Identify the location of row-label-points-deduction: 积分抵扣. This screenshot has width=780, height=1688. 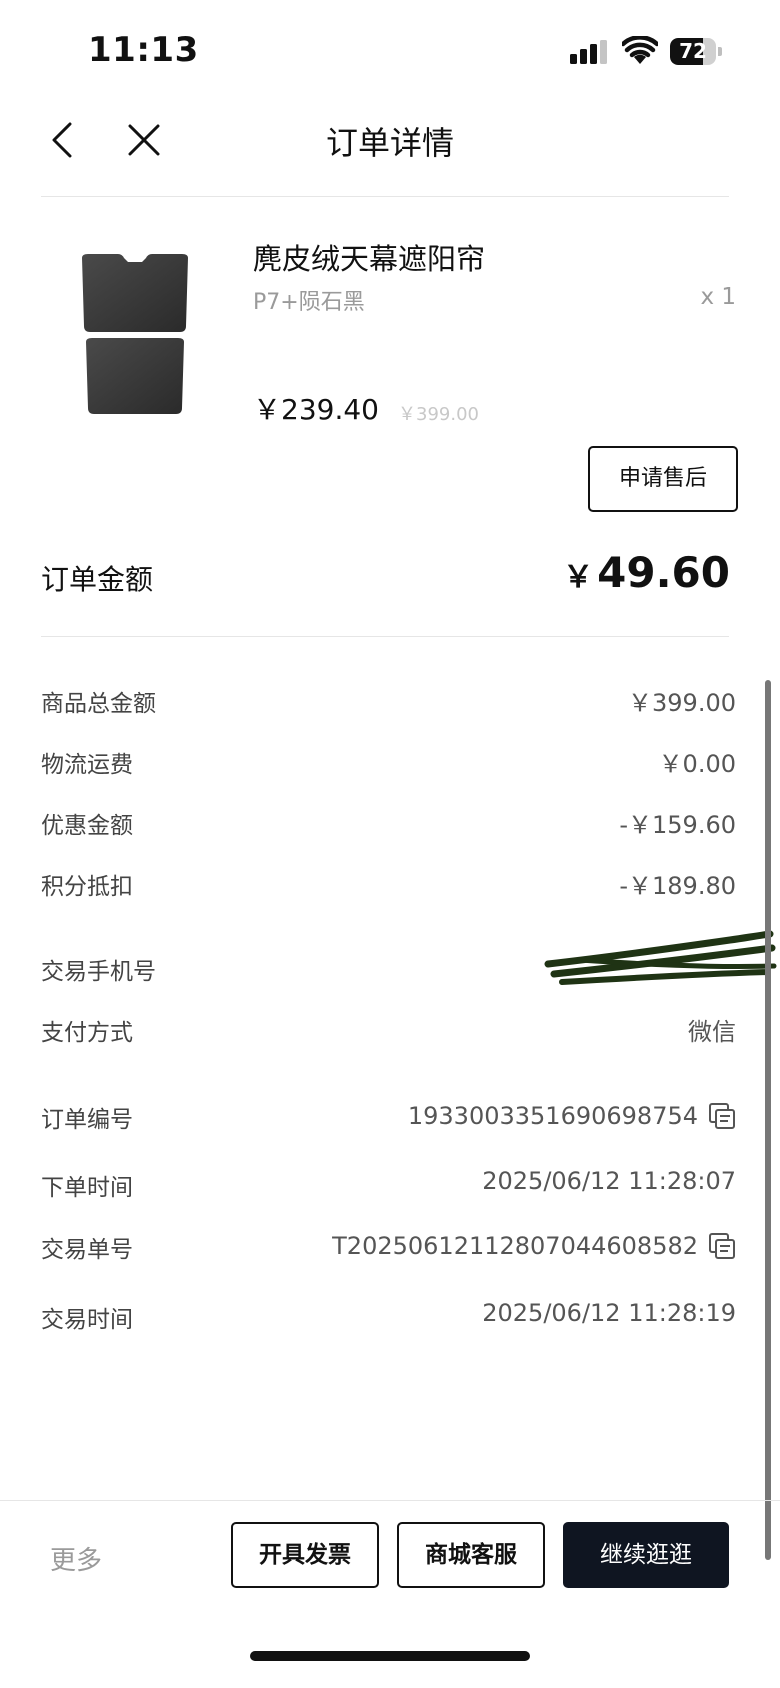
(87, 887).